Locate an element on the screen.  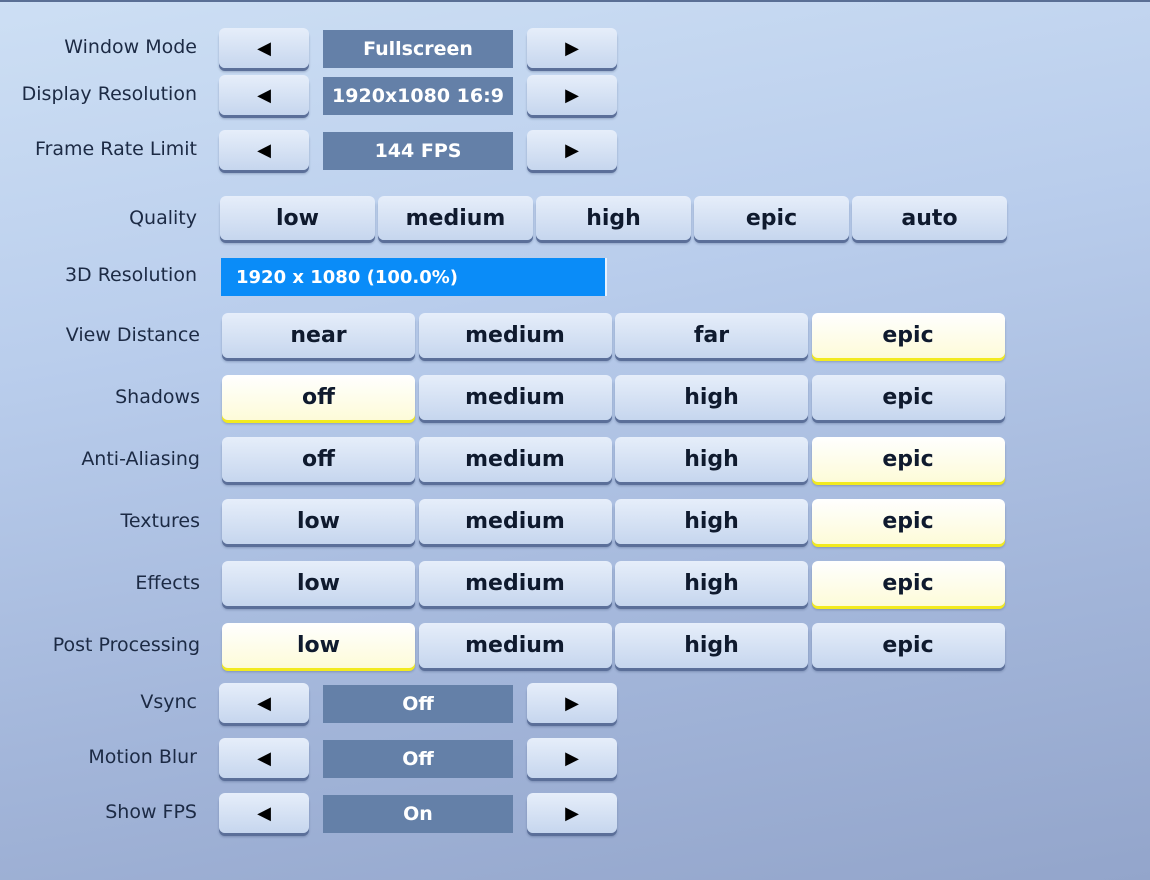
post-processing-label: Post Processing is located at coordinates (126, 645).